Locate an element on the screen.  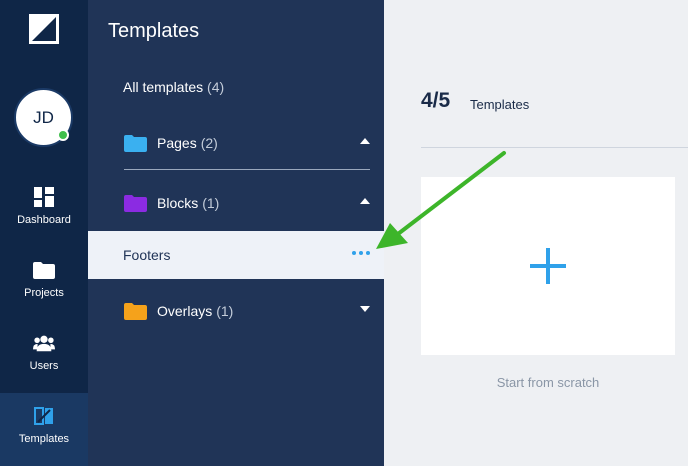
annotation-arrow-icon is located at coordinates (441, 200).